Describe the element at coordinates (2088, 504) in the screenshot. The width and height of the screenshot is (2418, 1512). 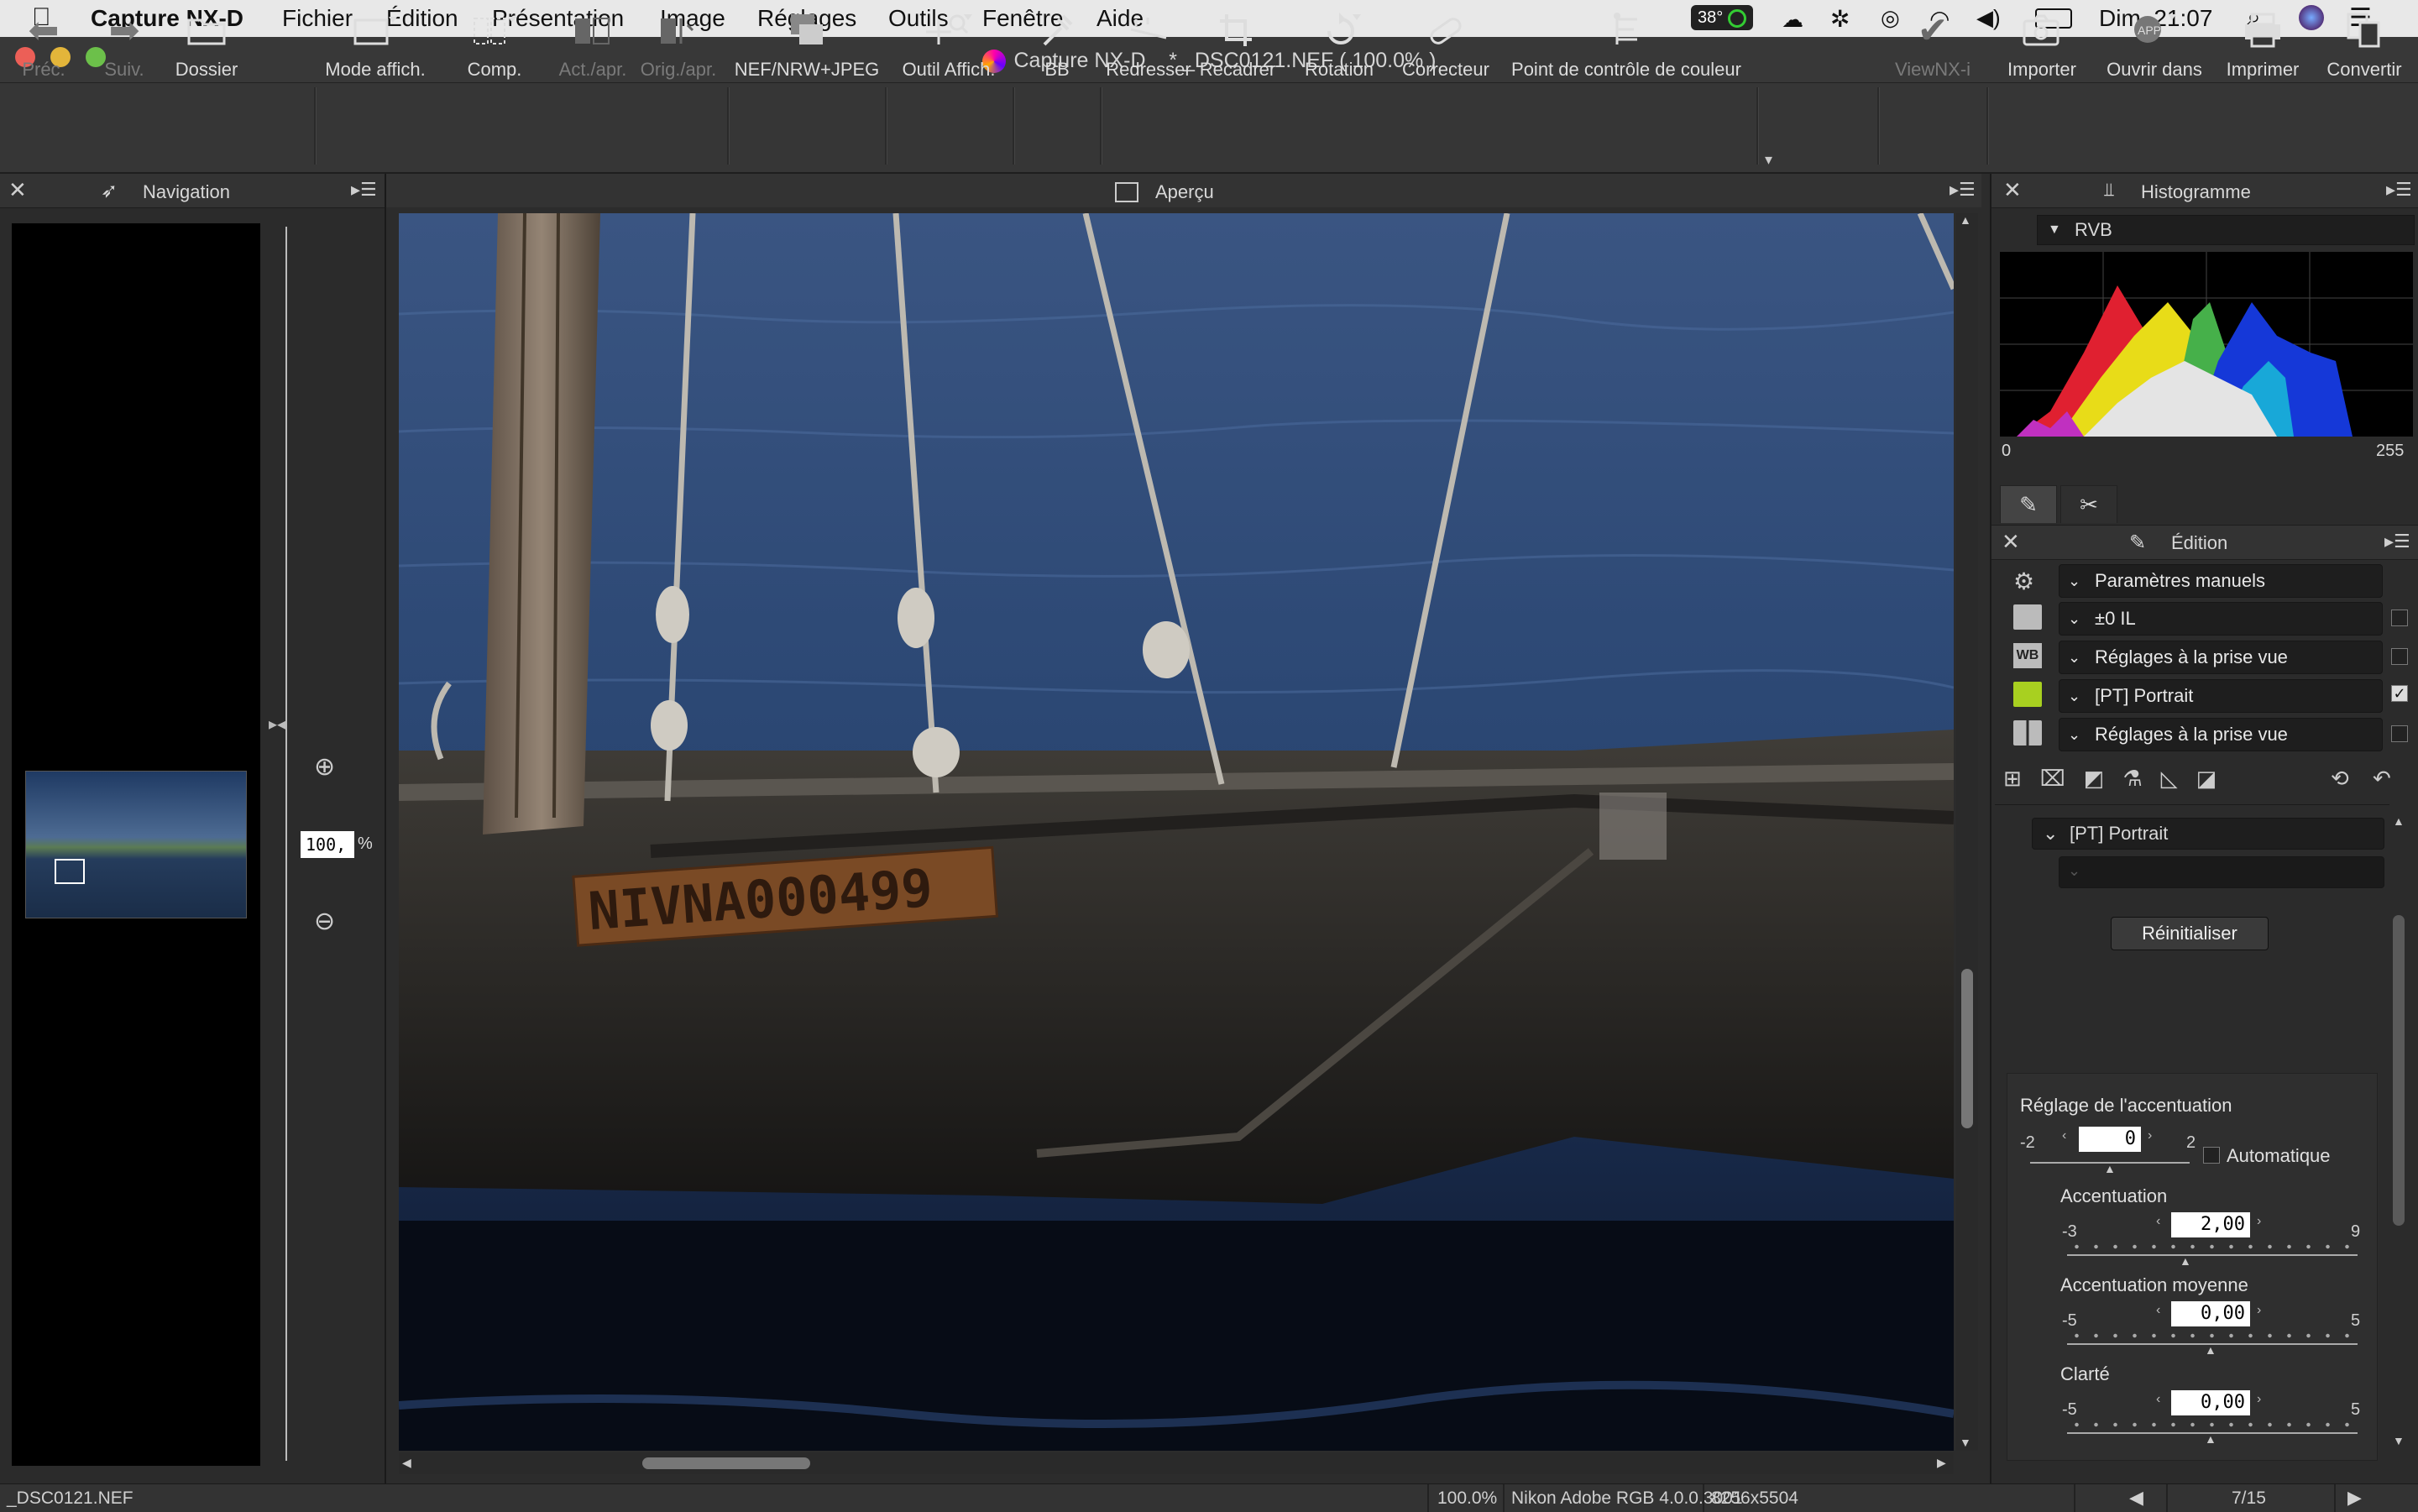
I see `tab-adjust: ✂` at that location.